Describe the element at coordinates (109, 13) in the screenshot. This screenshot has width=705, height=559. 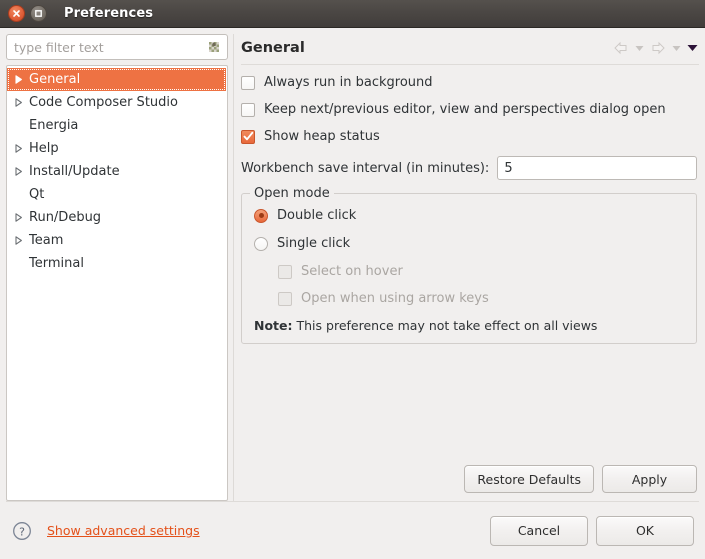
I see `window-title: Preferences` at that location.